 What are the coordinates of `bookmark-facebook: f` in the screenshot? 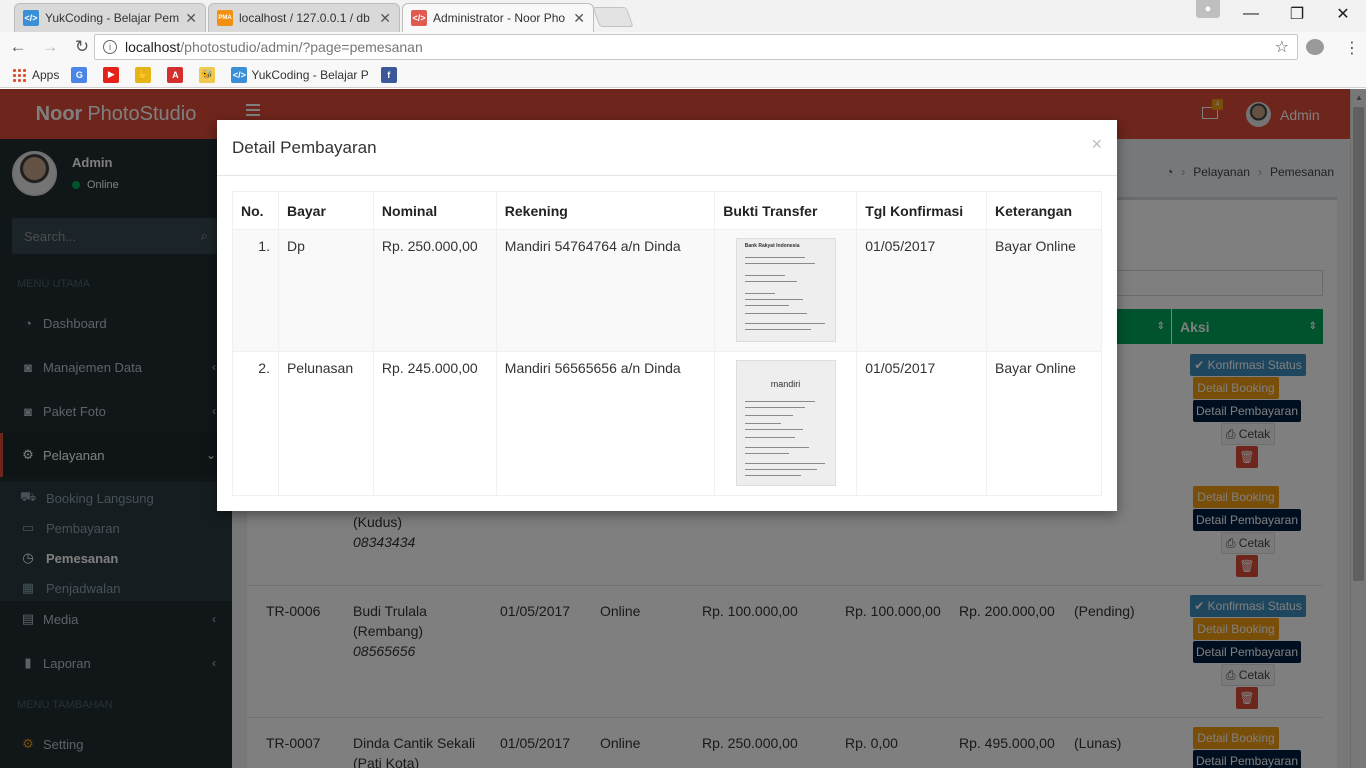 It's located at (390, 74).